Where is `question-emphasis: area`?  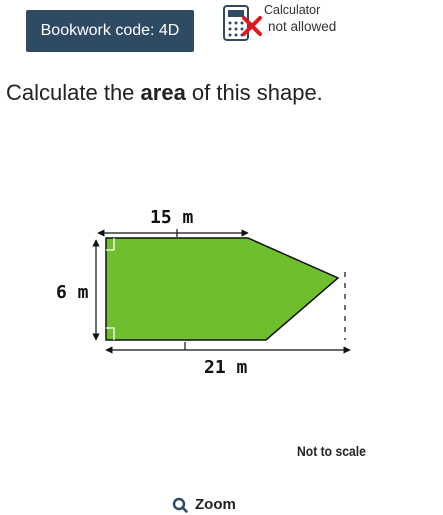
question-emphasis: area is located at coordinates (163, 92).